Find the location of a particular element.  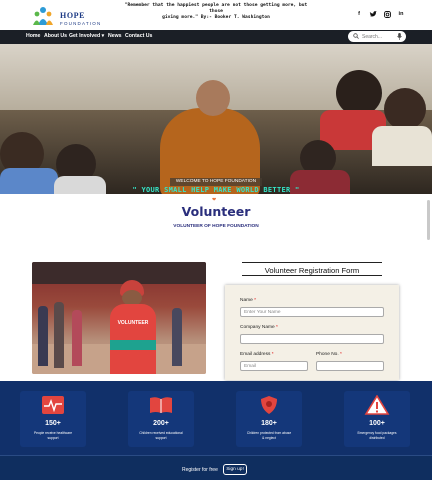

stat-label: Children protected from abuse & neglect is located at coordinates (269, 435).